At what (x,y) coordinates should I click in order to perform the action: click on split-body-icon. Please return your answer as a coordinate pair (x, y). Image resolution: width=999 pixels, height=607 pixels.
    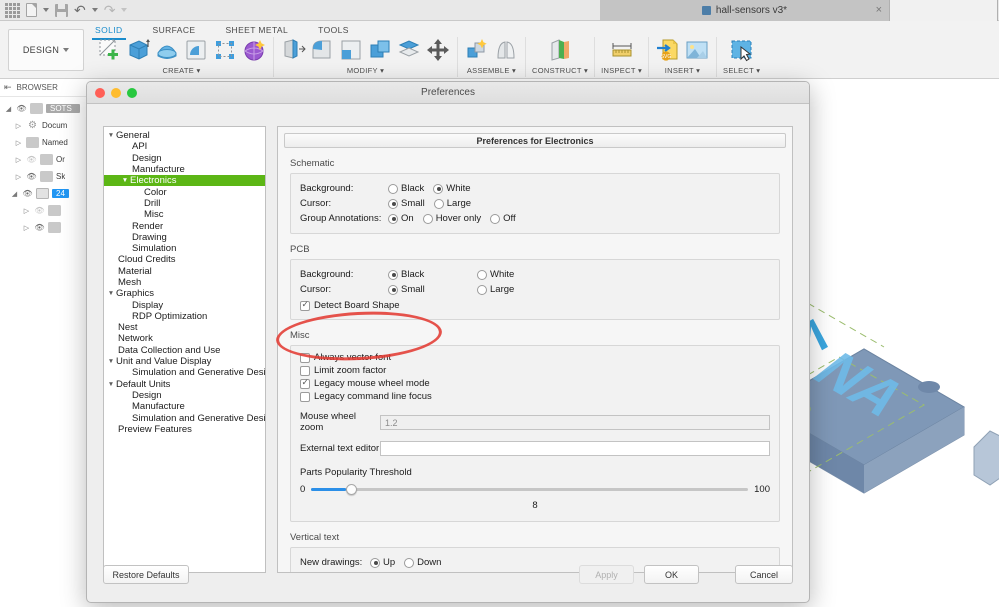
    Looking at the image, I should click on (409, 50).